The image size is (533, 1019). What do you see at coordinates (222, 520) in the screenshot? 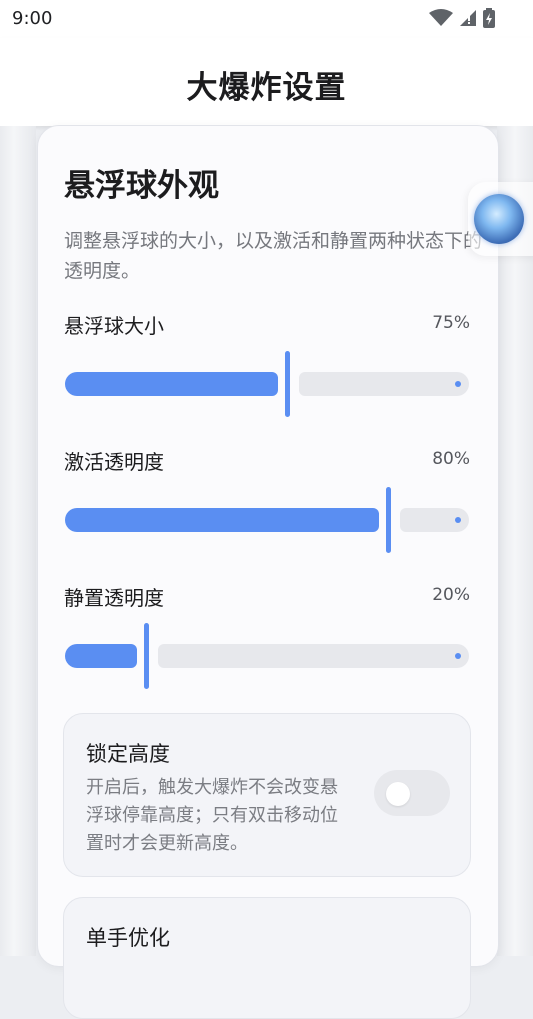
I see `active-opacity-slider-active-track` at bounding box center [222, 520].